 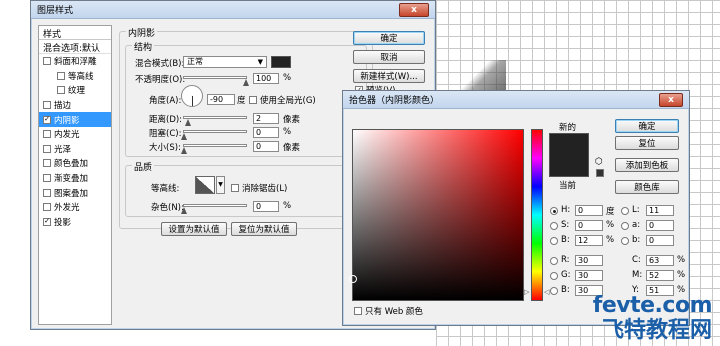 I want to click on blend-options-item: 混合选项:默认, so click(x=75, y=47).